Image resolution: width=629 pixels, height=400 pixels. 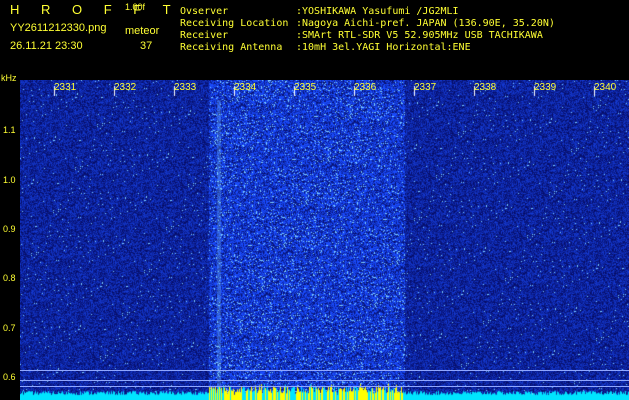 What do you see at coordinates (234, 23) in the screenshot?
I see `location-key: Receiving Location` at bounding box center [234, 23].